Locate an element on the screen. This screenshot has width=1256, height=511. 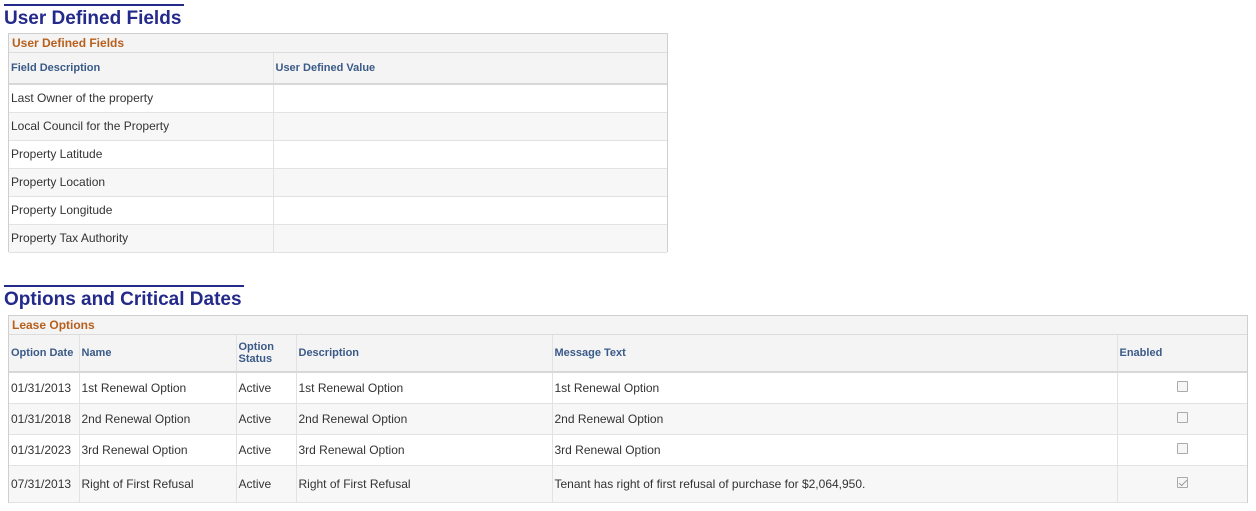
udf-table-row: Property Tax Authority is located at coordinates (338, 238).